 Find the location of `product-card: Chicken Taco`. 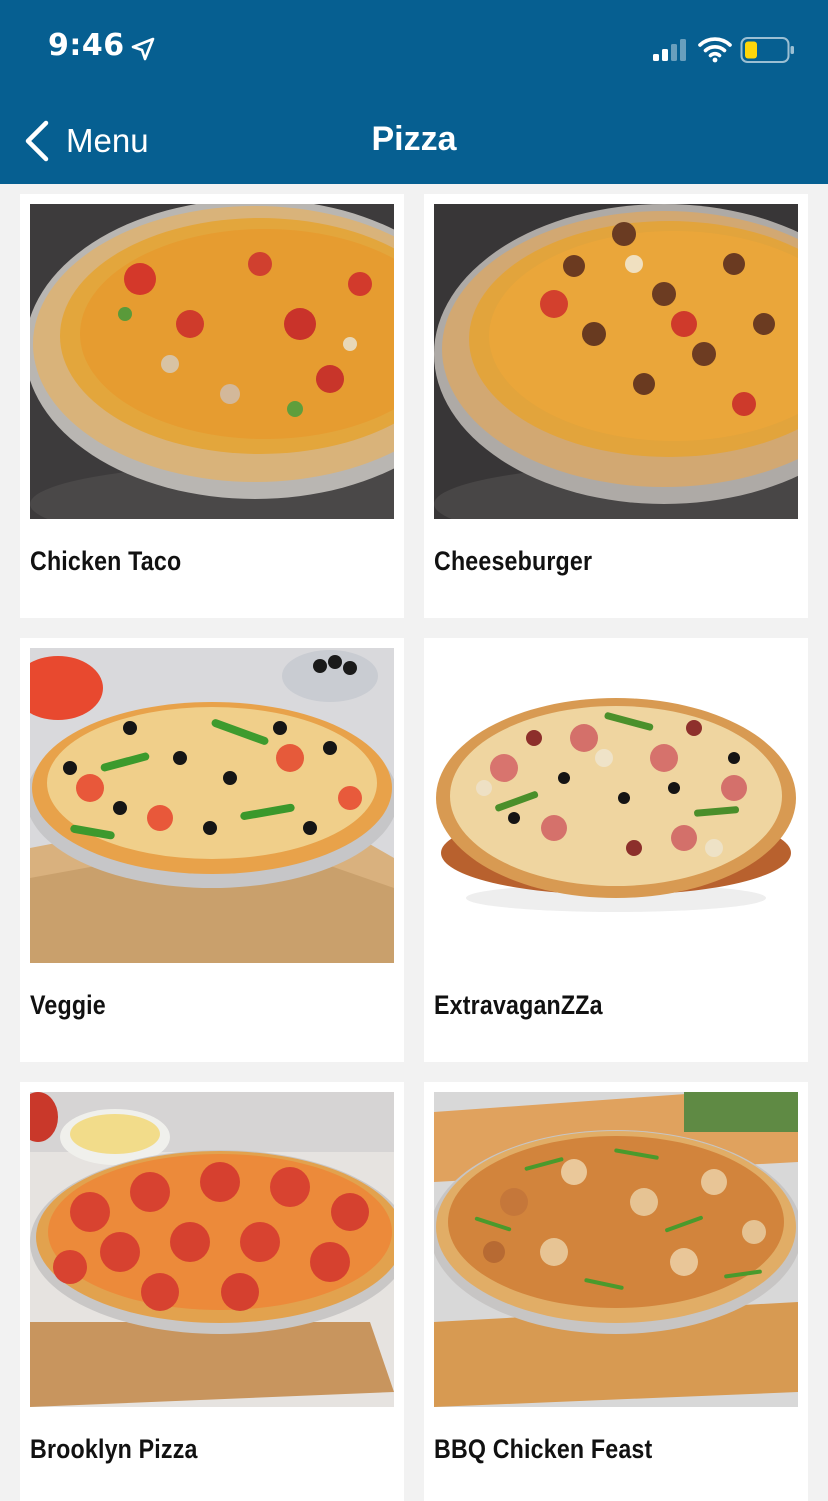

product-card: Chicken Taco is located at coordinates (212, 406).